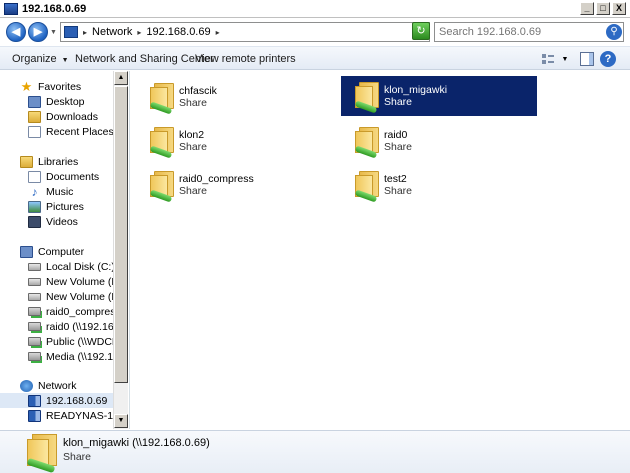 The image size is (630, 473). What do you see at coordinates (619, 8) in the screenshot?
I see `close-button: X` at bounding box center [619, 8].